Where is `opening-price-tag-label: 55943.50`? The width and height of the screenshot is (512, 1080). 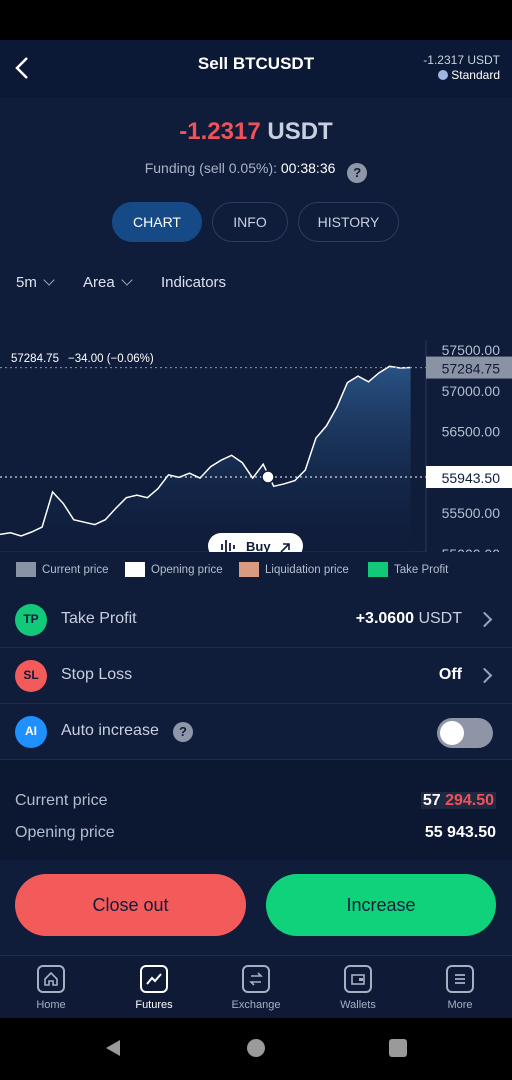
opening-price-tag-label: 55943.50 is located at coordinates (471, 478).